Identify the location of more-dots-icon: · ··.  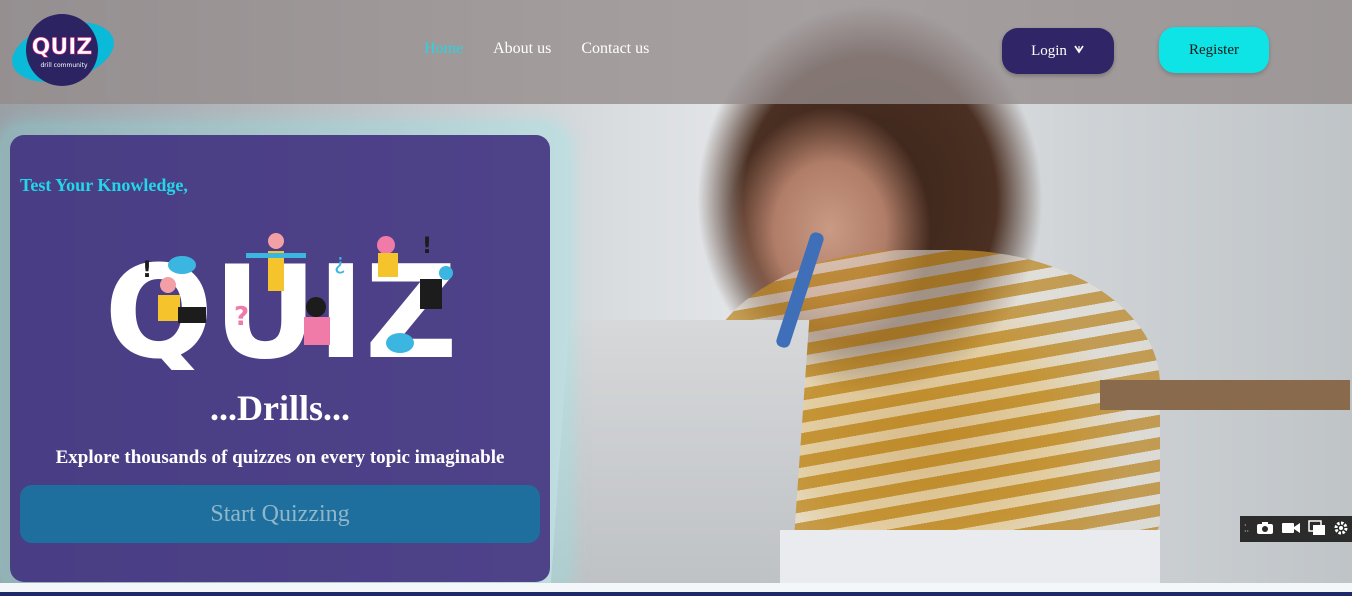
(1246, 529).